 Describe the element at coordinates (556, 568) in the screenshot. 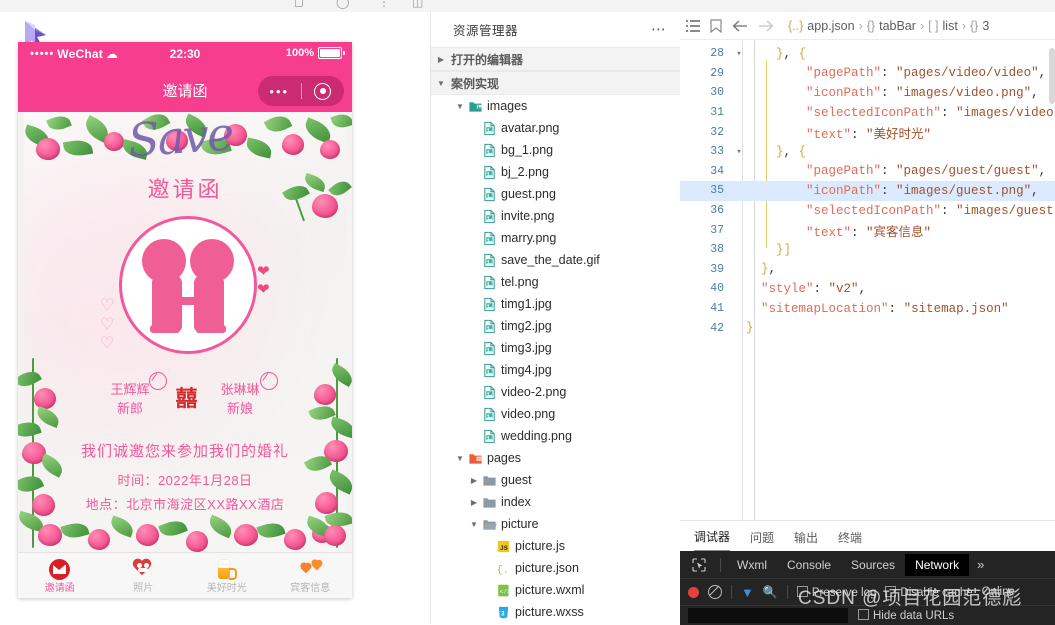

I see `tree-item: {..} picture.json` at that location.